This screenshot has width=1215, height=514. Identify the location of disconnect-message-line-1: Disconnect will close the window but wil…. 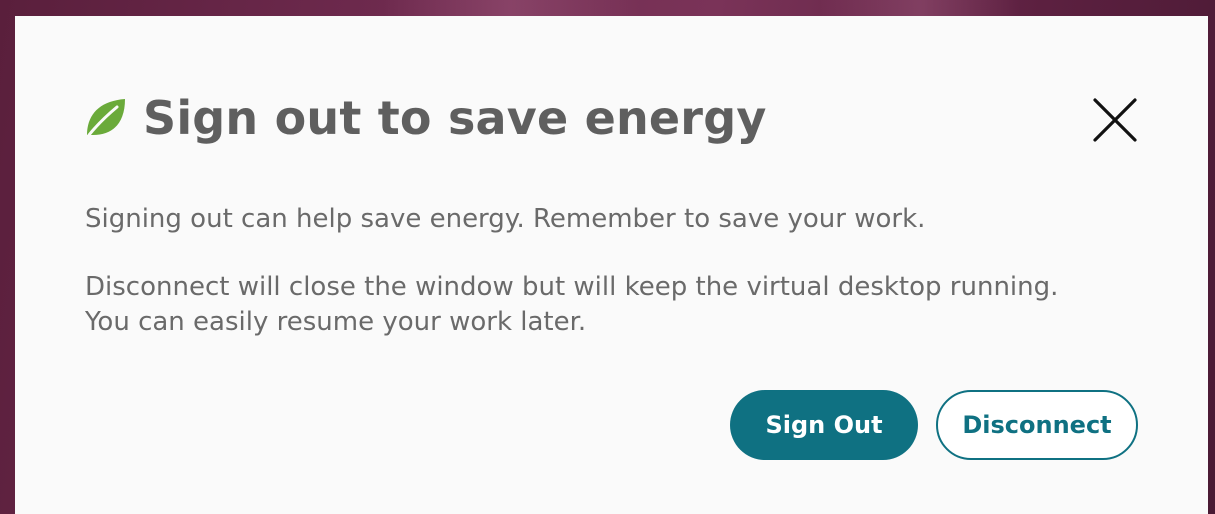
(572, 287).